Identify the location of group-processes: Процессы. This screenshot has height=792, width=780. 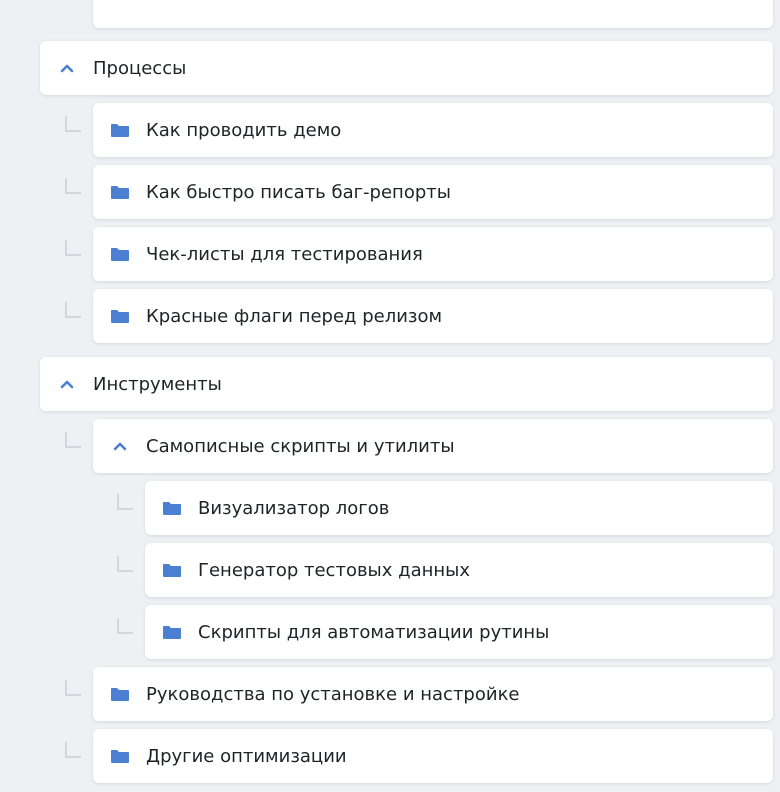
(406, 68).